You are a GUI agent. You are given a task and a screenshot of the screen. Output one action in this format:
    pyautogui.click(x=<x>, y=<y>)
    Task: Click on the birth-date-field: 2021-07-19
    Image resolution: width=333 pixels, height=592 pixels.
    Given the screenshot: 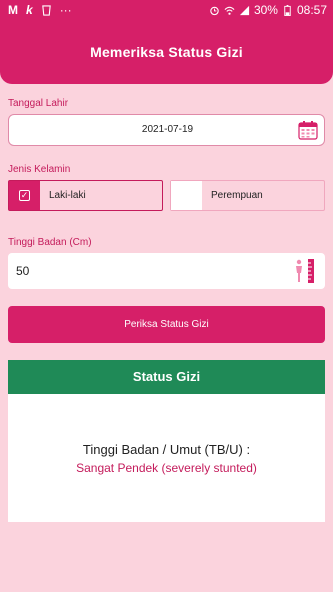 What is the action you would take?
    pyautogui.click(x=166, y=130)
    